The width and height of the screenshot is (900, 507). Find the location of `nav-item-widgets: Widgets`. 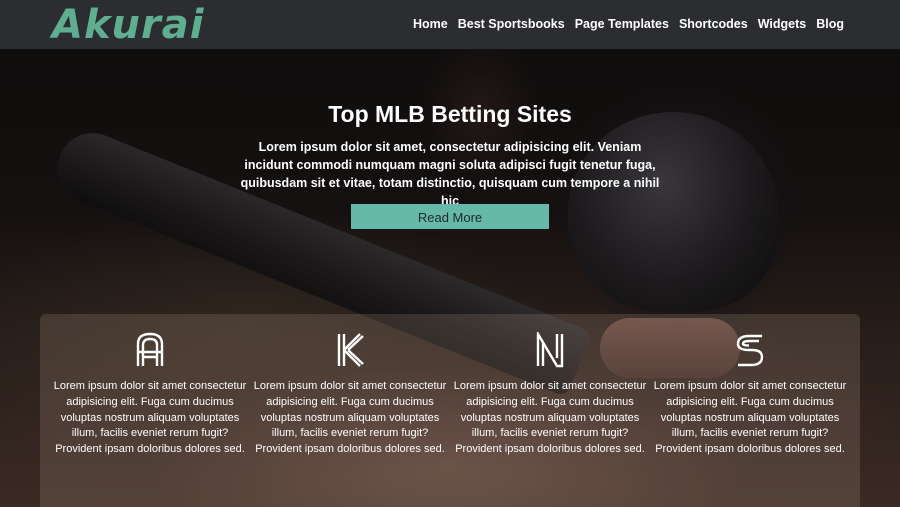

nav-item-widgets: Widgets is located at coordinates (782, 24).